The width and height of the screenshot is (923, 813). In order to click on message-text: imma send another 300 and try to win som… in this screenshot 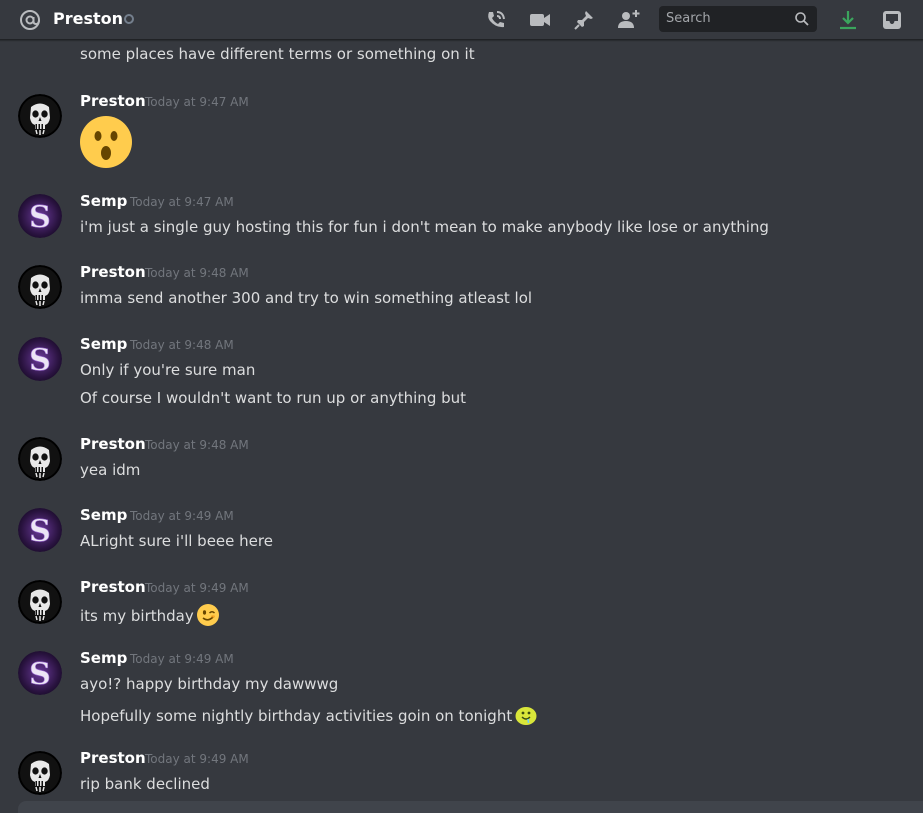, I will do `click(306, 298)`.